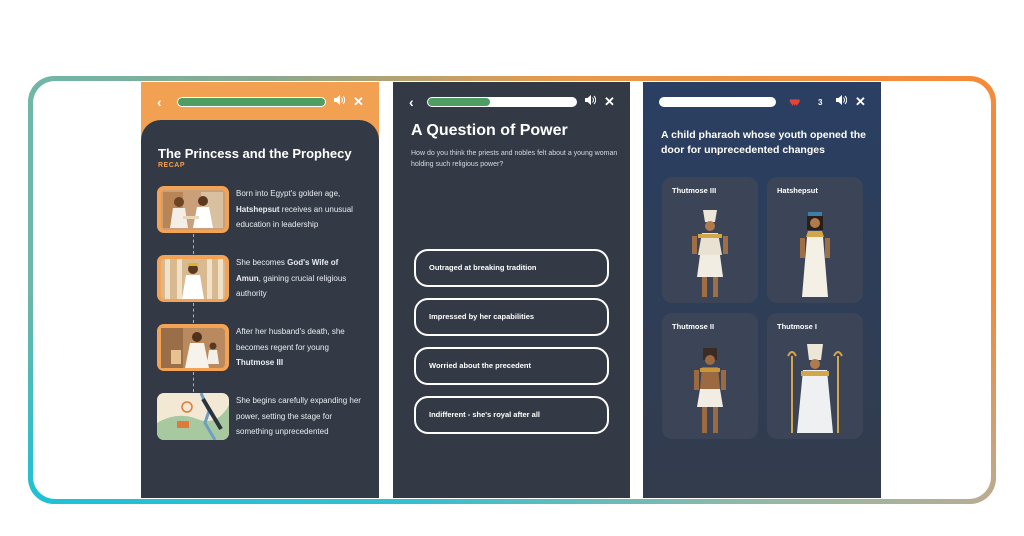 The height and width of the screenshot is (536, 1024). I want to click on choice-card: Hatshepsut, so click(815, 240).